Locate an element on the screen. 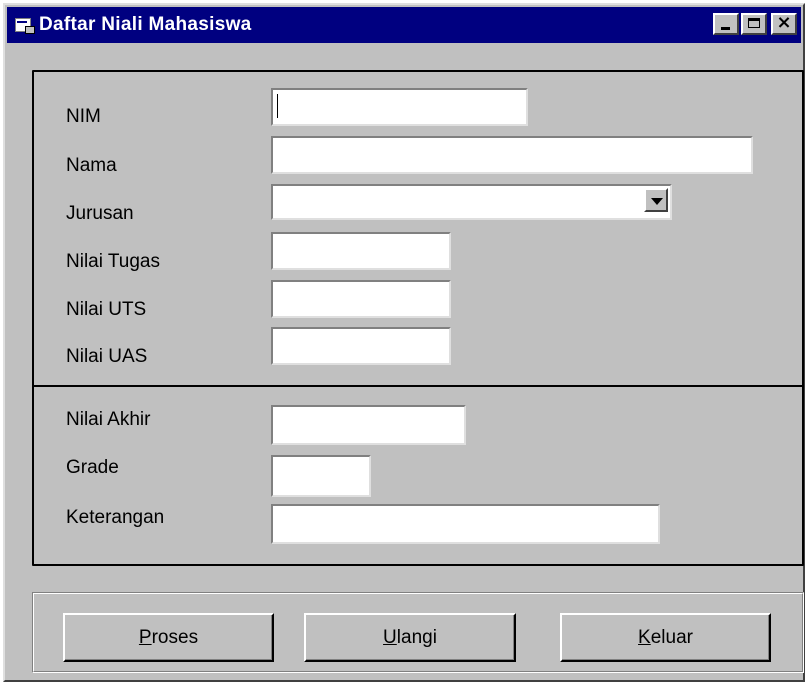 The width and height of the screenshot is (808, 685). frame-divider is located at coordinates (418, 386).